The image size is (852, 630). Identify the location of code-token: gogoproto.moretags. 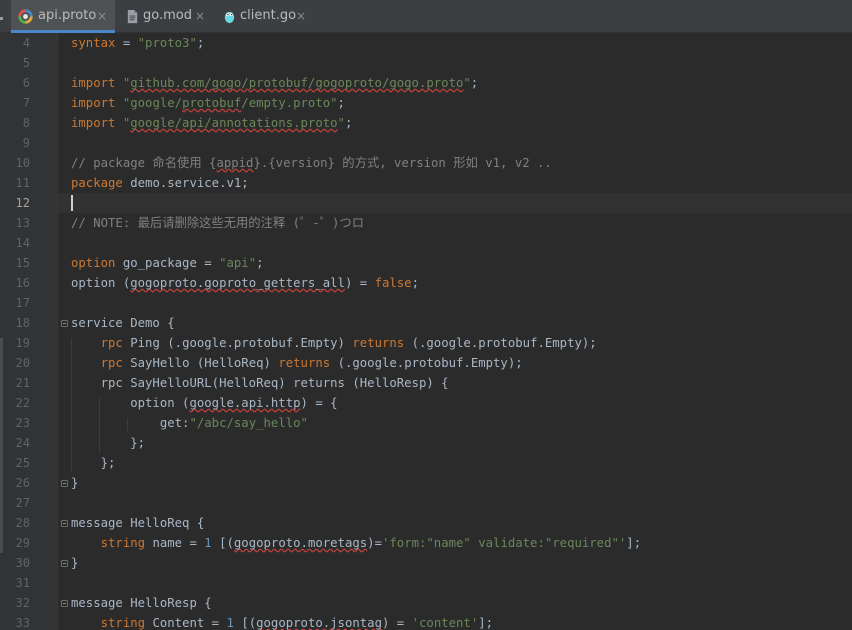
(300, 543).